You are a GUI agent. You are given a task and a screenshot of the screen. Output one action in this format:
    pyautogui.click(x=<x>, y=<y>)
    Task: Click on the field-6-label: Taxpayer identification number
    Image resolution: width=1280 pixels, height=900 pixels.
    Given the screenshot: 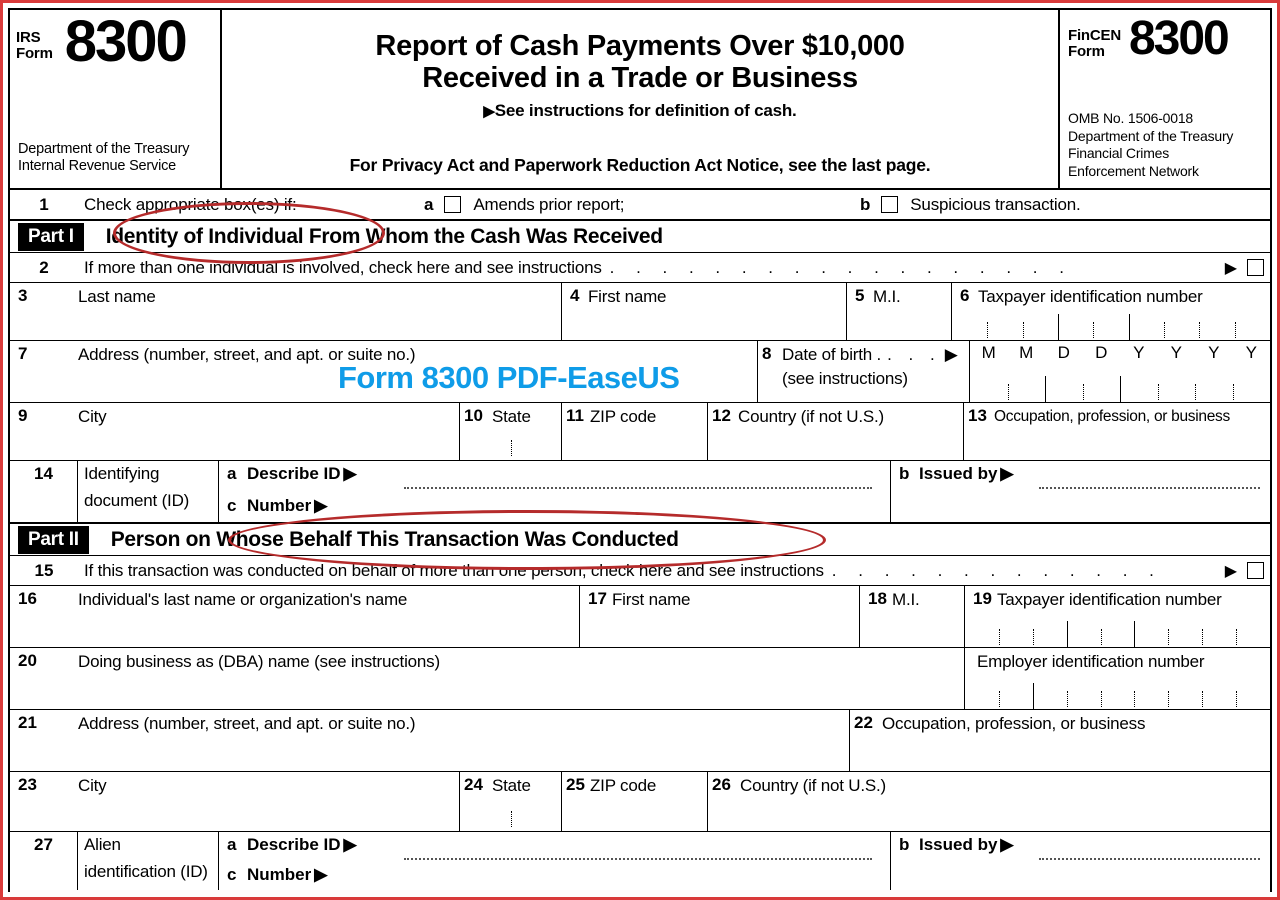 What is the action you would take?
    pyautogui.click(x=1090, y=296)
    